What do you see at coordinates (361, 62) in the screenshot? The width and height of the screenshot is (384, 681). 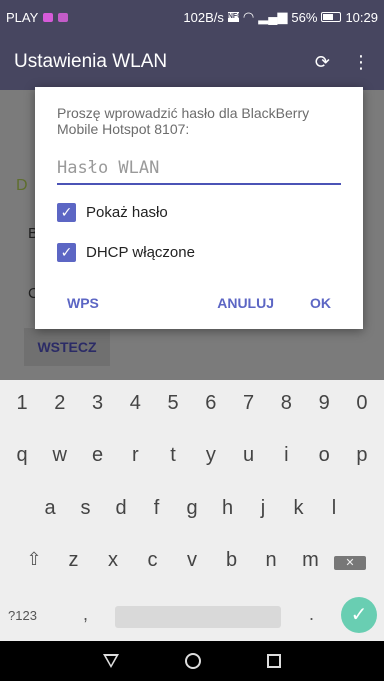 I see `more-options-icon: ⋮` at bounding box center [361, 62].